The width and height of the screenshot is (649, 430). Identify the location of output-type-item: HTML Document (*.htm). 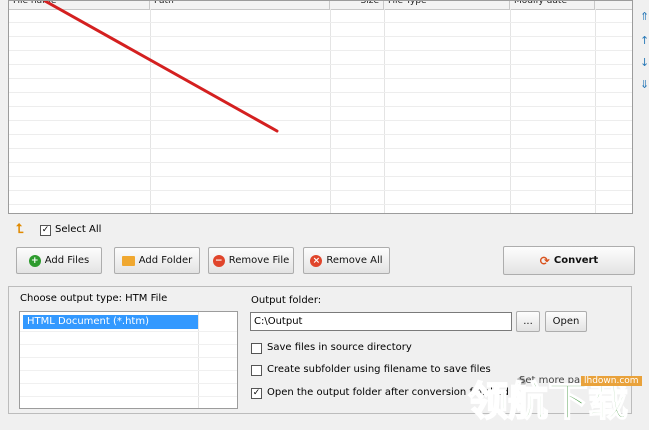
(110, 322).